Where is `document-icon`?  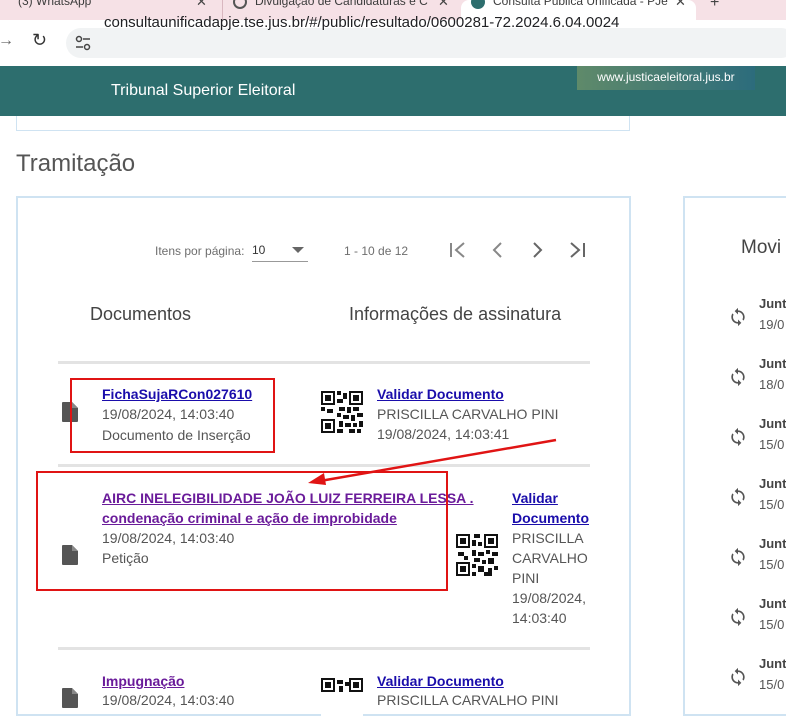 document-icon is located at coordinates (70, 698).